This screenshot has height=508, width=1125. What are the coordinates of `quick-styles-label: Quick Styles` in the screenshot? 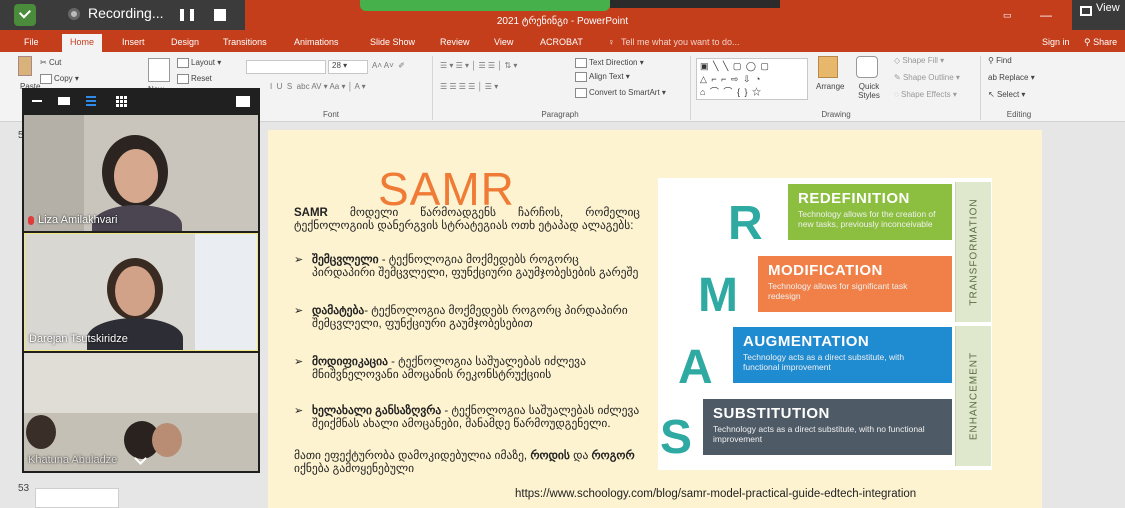 It's located at (869, 91).